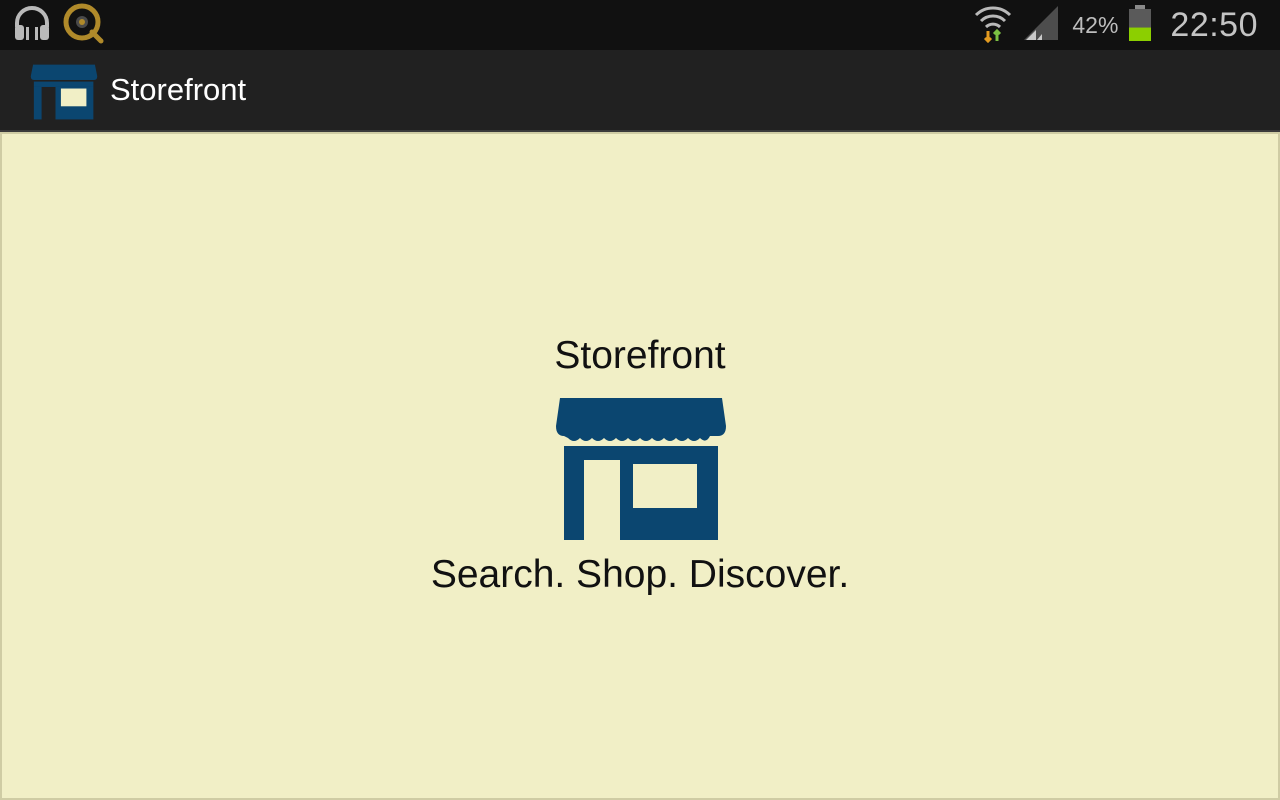  What do you see at coordinates (993, 25) in the screenshot?
I see `wifi-data-icon` at bounding box center [993, 25].